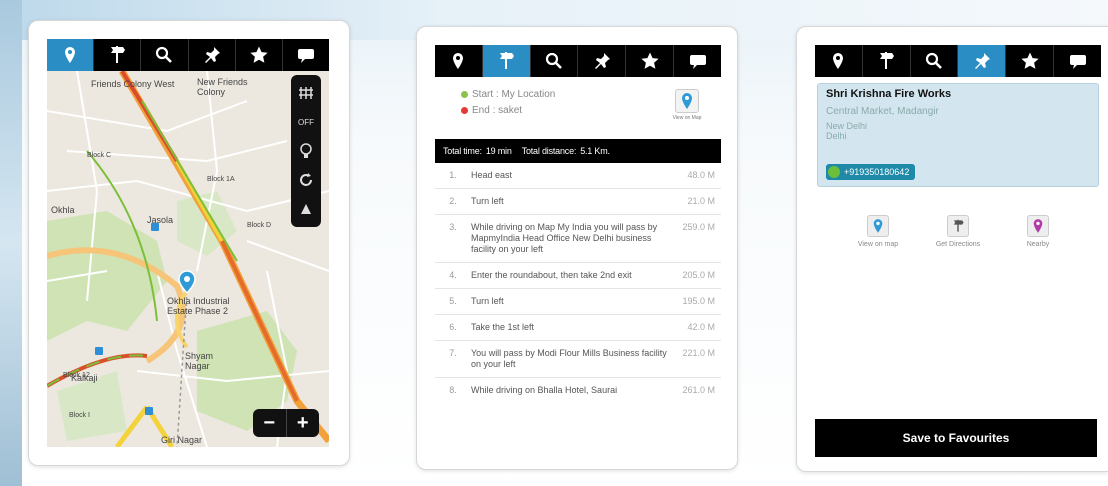  What do you see at coordinates (878, 231) in the screenshot?
I see `view-on-map-action: View on map` at bounding box center [878, 231].